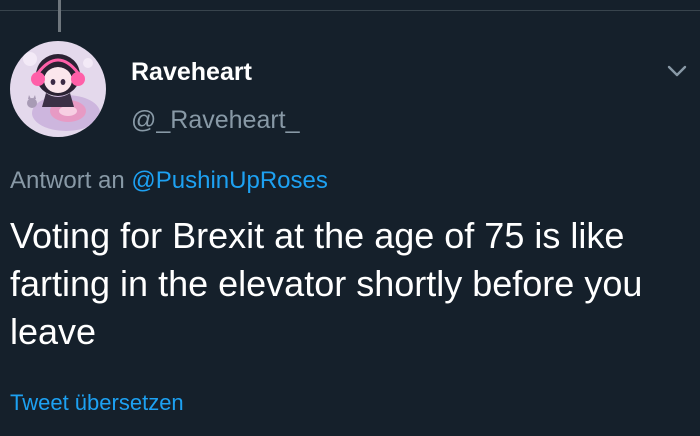 Image resolution: width=700 pixels, height=436 pixels. What do you see at coordinates (67, 180) in the screenshot?
I see `reply-prefix: Antwort an` at bounding box center [67, 180].